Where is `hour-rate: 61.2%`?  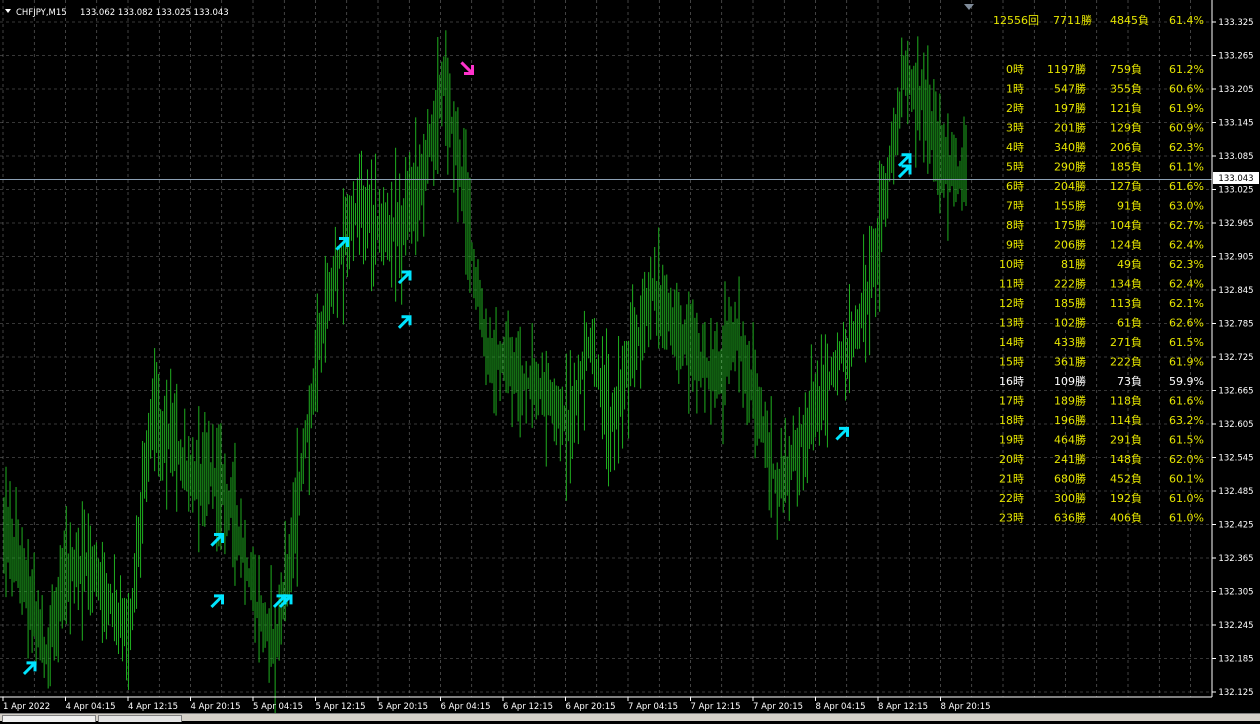 hour-rate: 61.2% is located at coordinates (1186, 69).